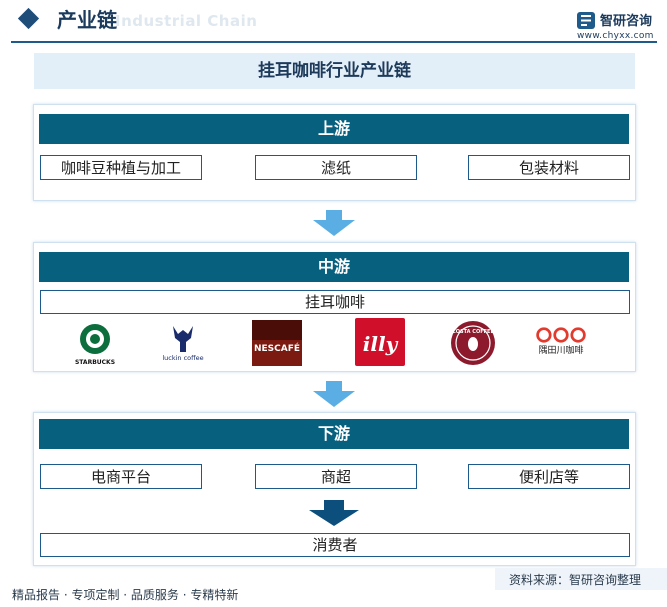 This screenshot has height=607, width=667. I want to click on brand-name: 智研咨询, so click(626, 21).